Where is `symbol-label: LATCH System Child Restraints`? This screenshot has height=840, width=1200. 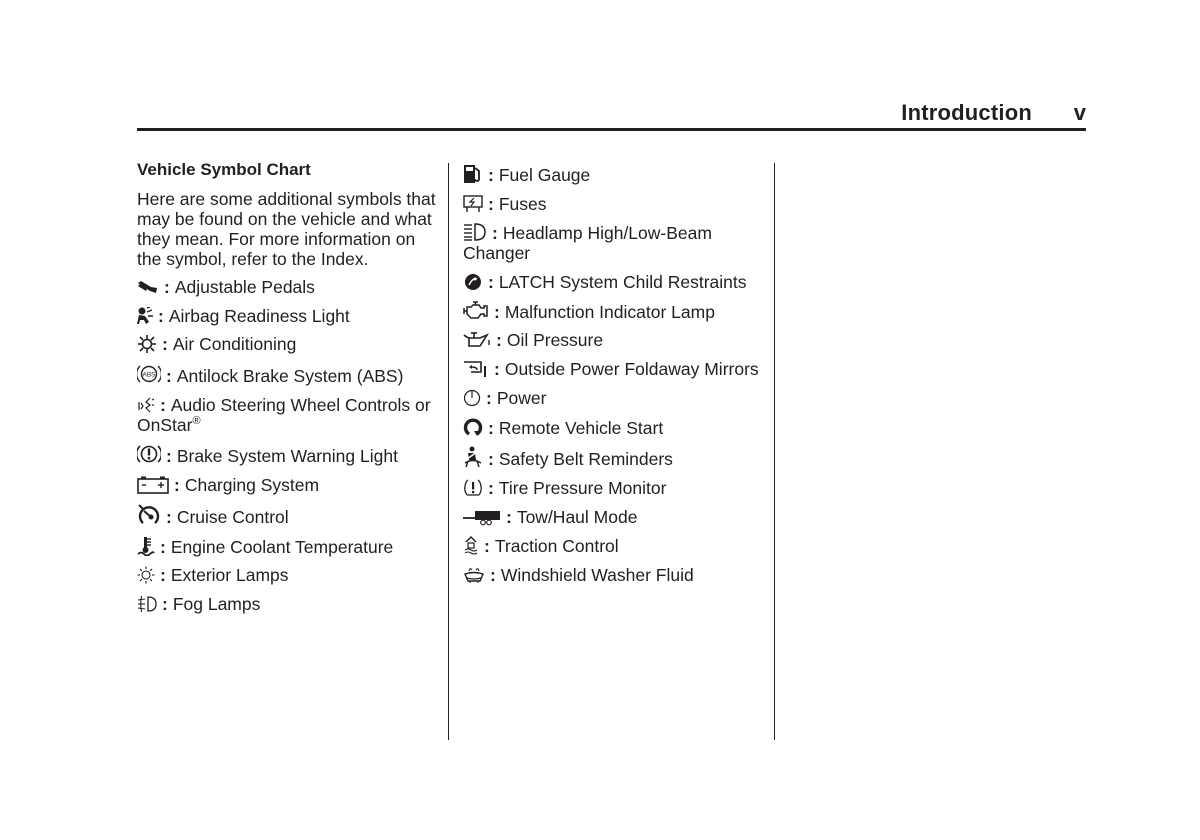 symbol-label: LATCH System Child Restraints is located at coordinates (622, 282).